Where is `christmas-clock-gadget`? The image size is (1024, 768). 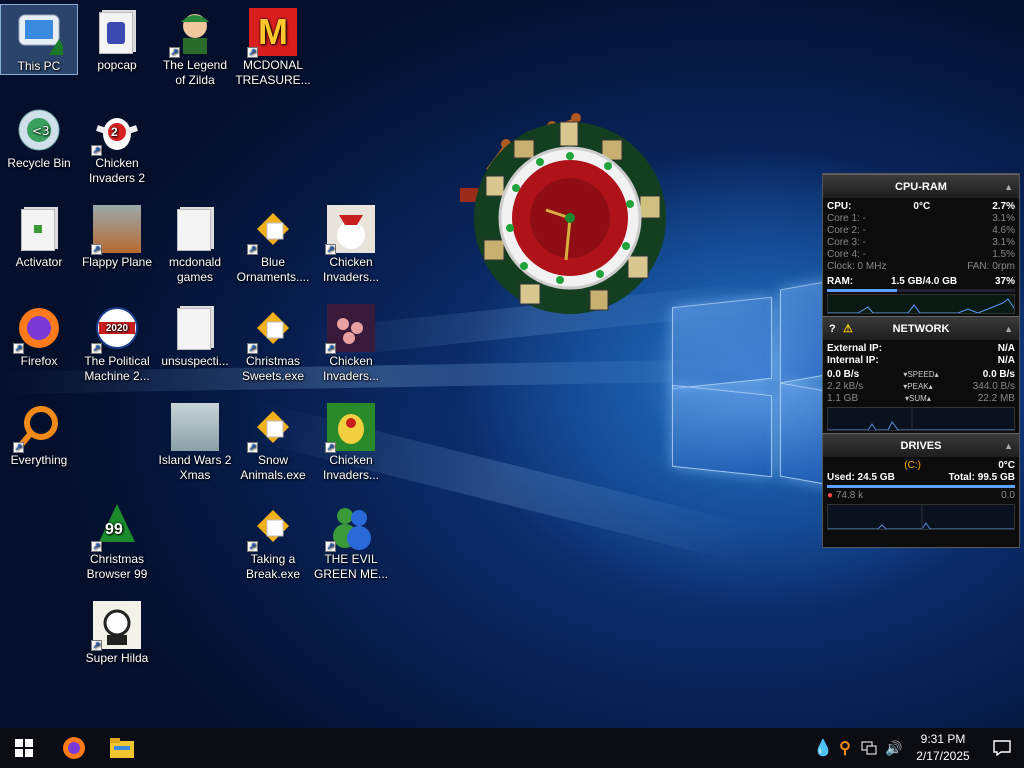 christmas-clock-gadget is located at coordinates (565, 212).